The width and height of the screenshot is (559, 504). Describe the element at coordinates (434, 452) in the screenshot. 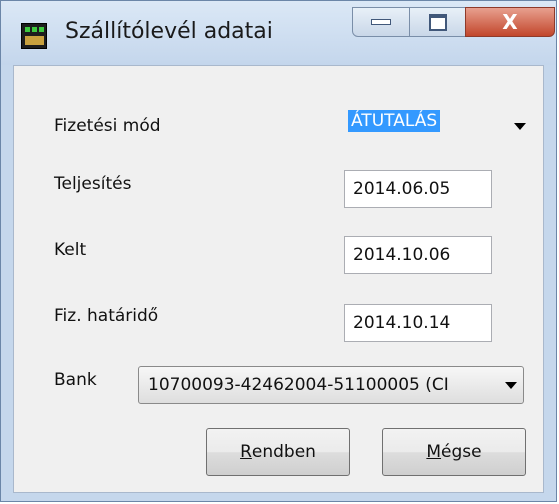

I see `cancel-button-mnemonic: M` at that location.